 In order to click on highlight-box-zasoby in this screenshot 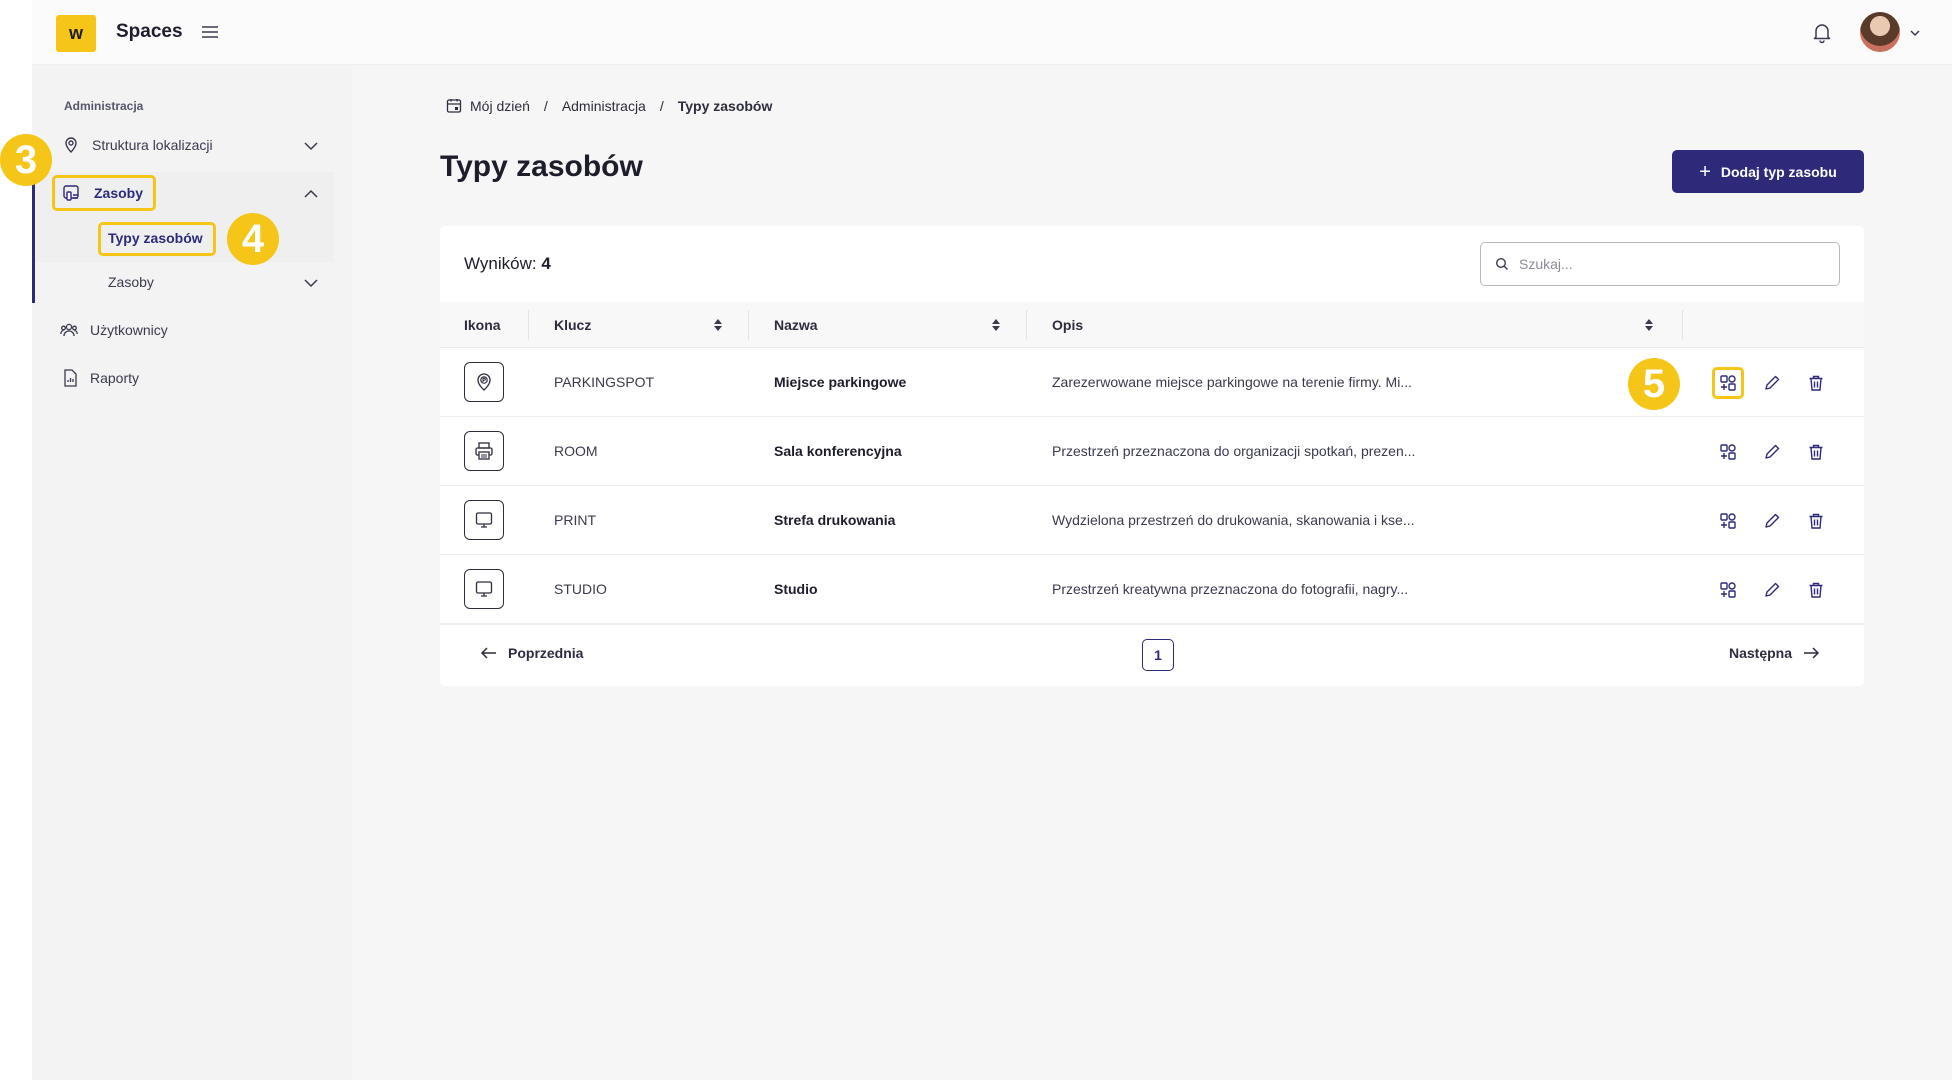, I will do `click(104, 193)`.